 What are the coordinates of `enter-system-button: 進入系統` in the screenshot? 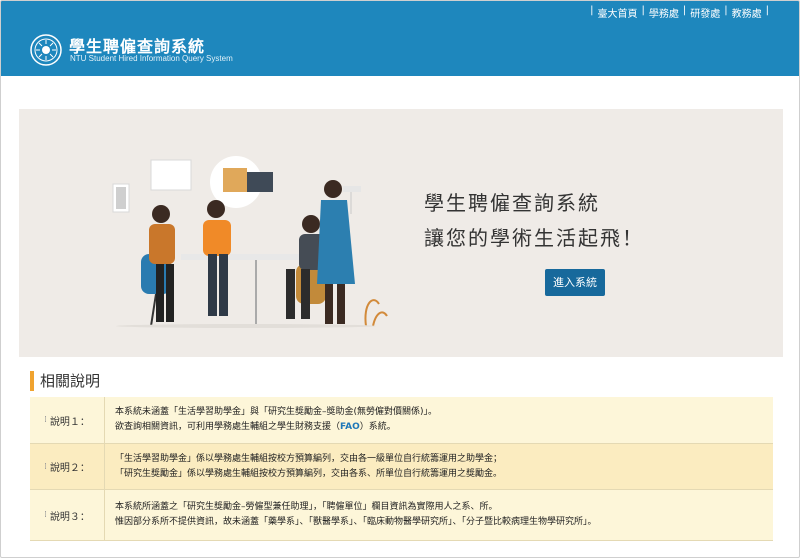 It's located at (575, 282).